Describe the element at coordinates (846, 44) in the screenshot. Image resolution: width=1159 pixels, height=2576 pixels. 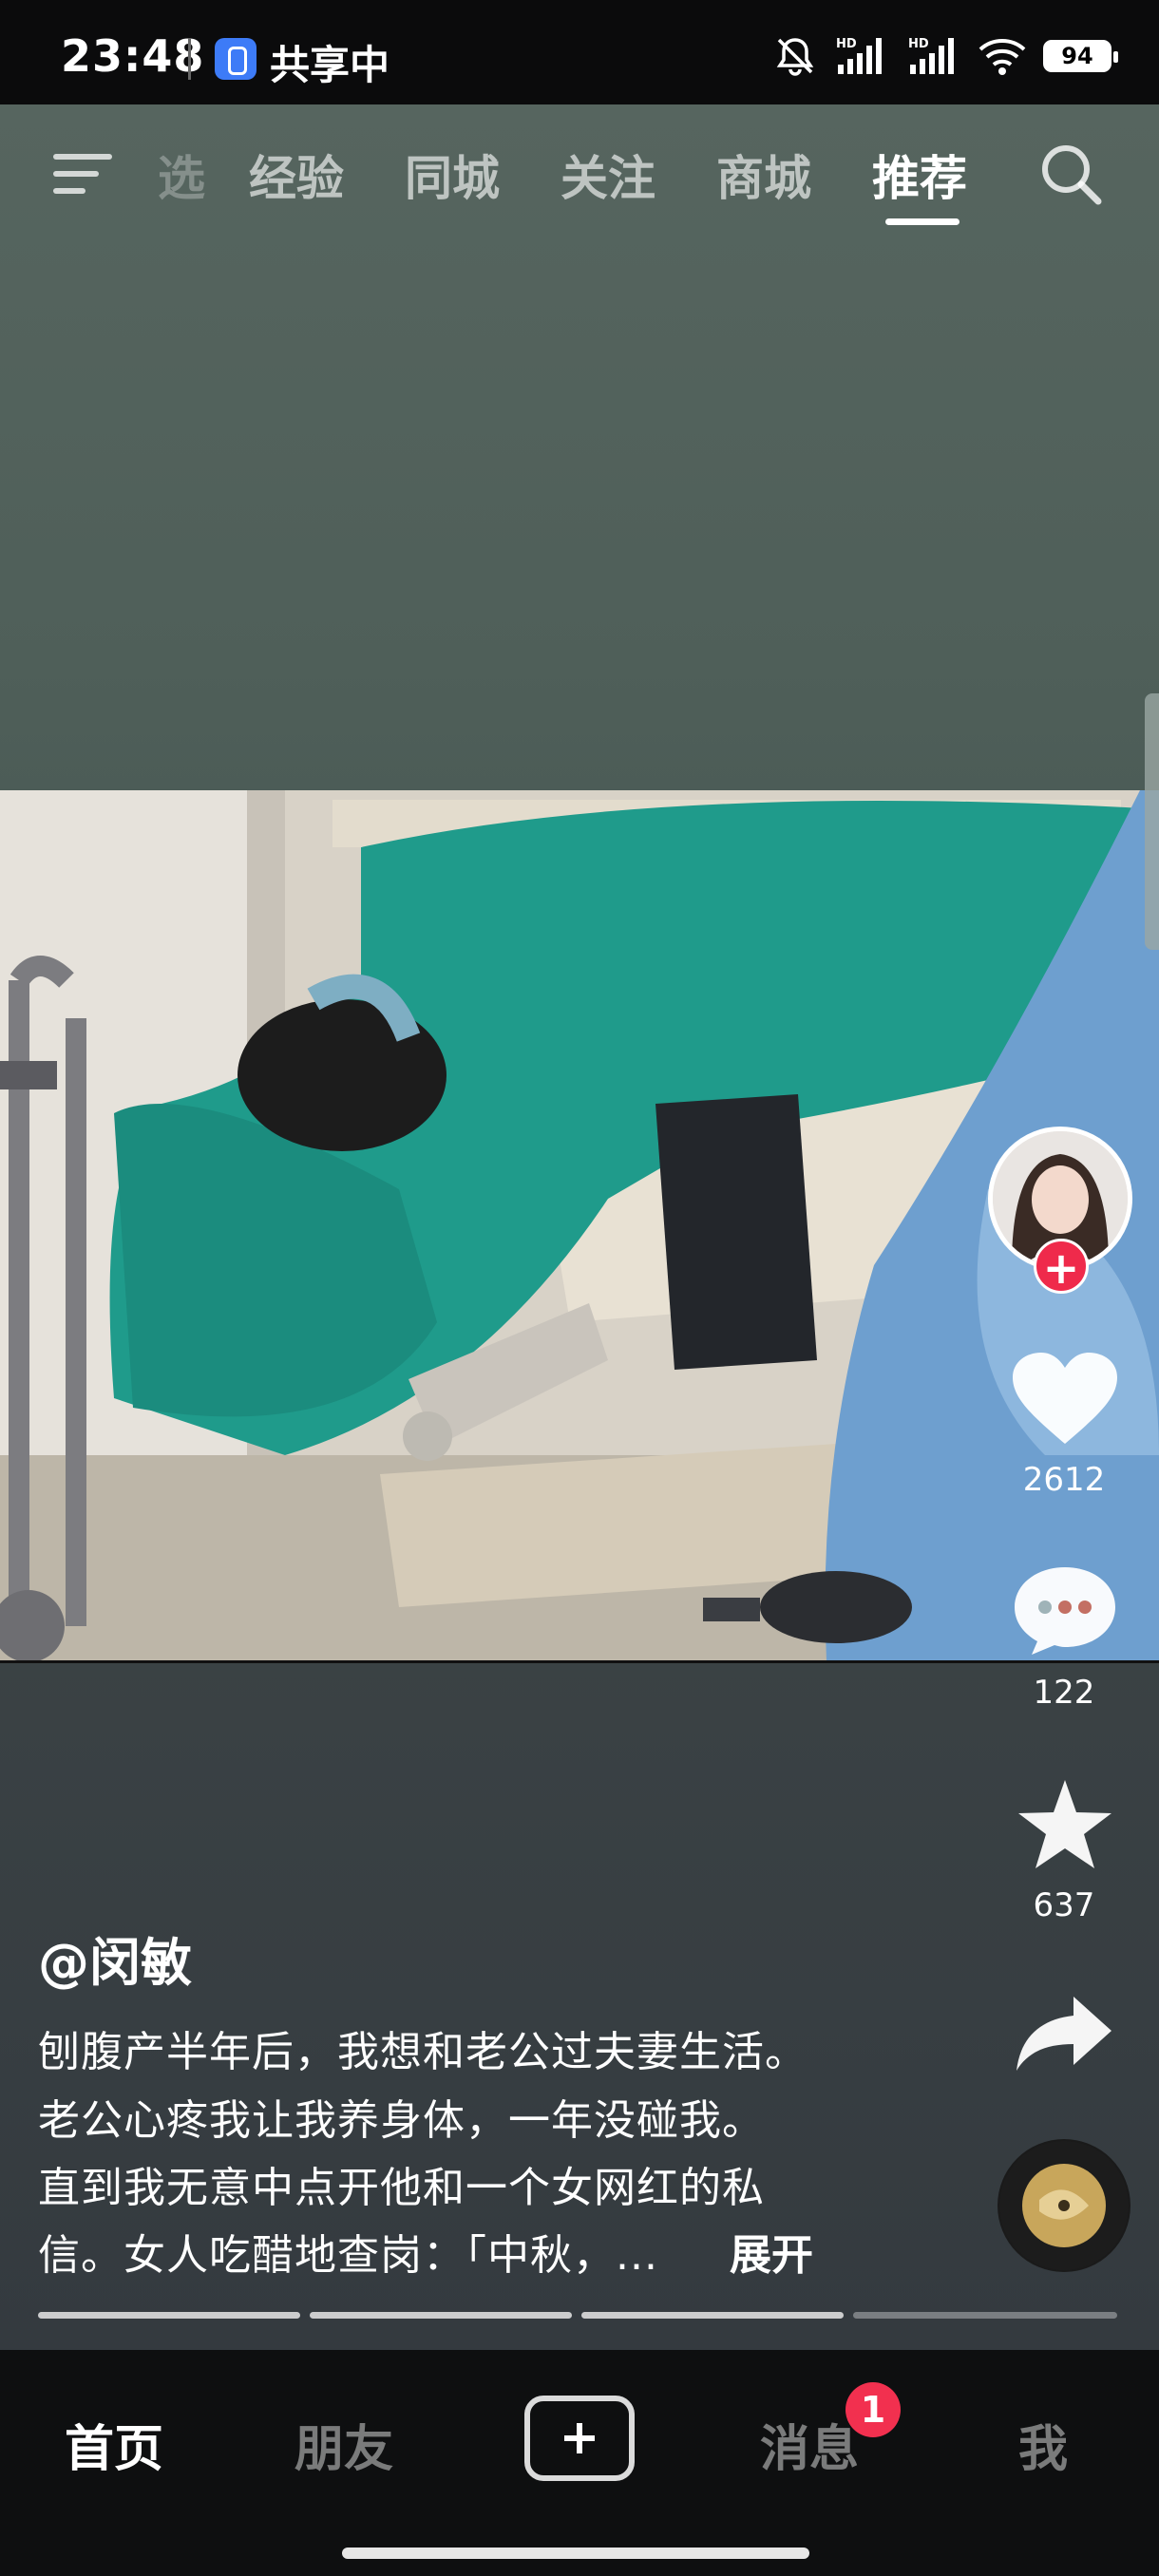
I see `hd-label-1: HD` at that location.